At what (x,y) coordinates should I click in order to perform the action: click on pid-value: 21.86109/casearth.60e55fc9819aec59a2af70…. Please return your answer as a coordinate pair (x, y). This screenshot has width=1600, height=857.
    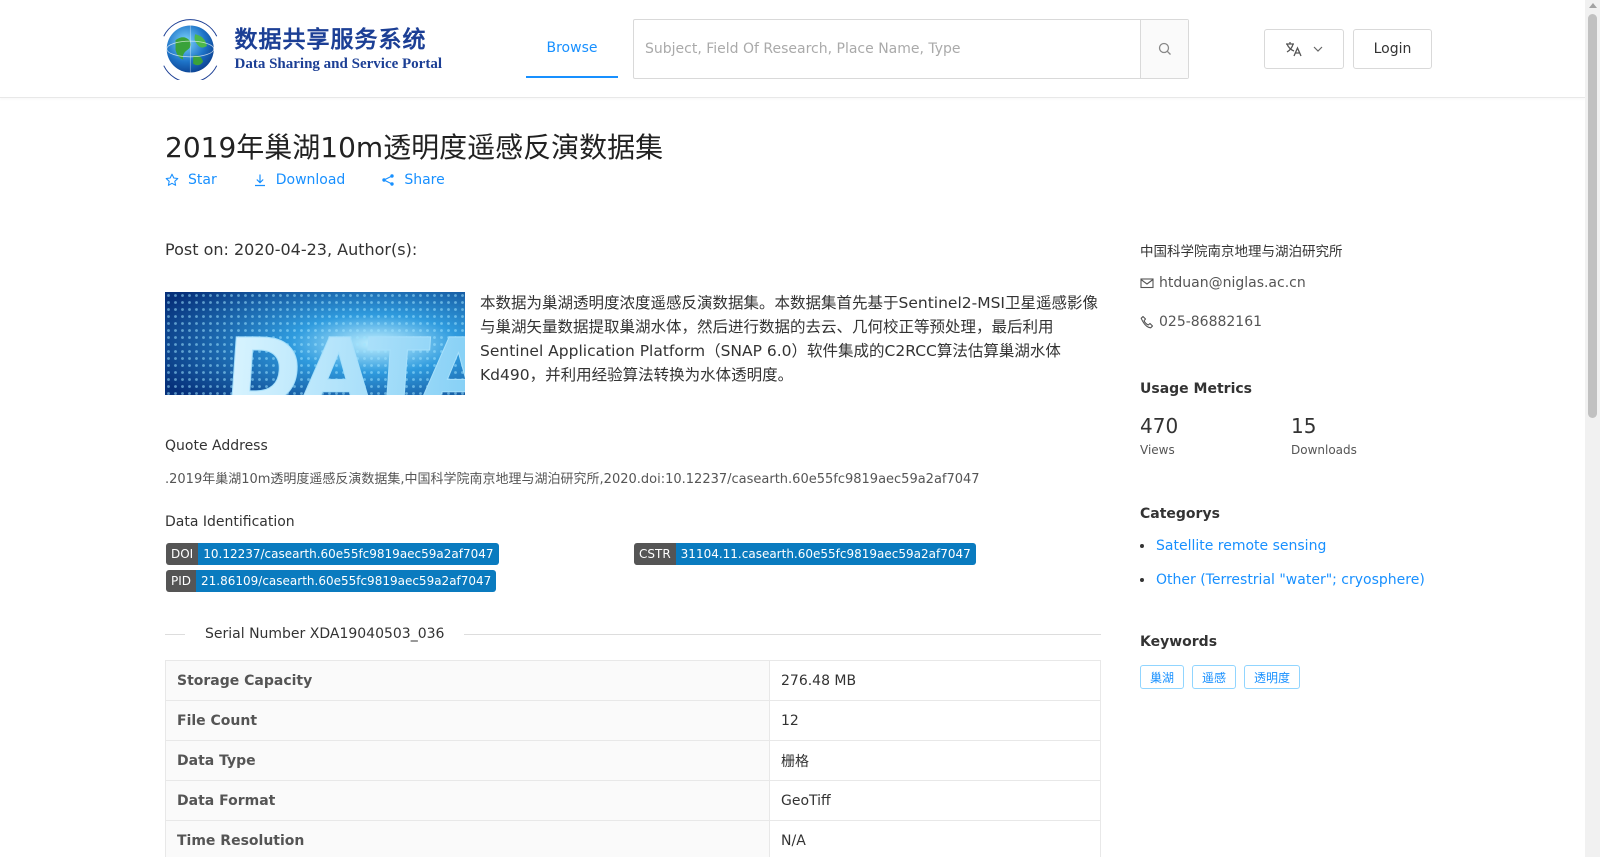
    Looking at the image, I should click on (346, 581).